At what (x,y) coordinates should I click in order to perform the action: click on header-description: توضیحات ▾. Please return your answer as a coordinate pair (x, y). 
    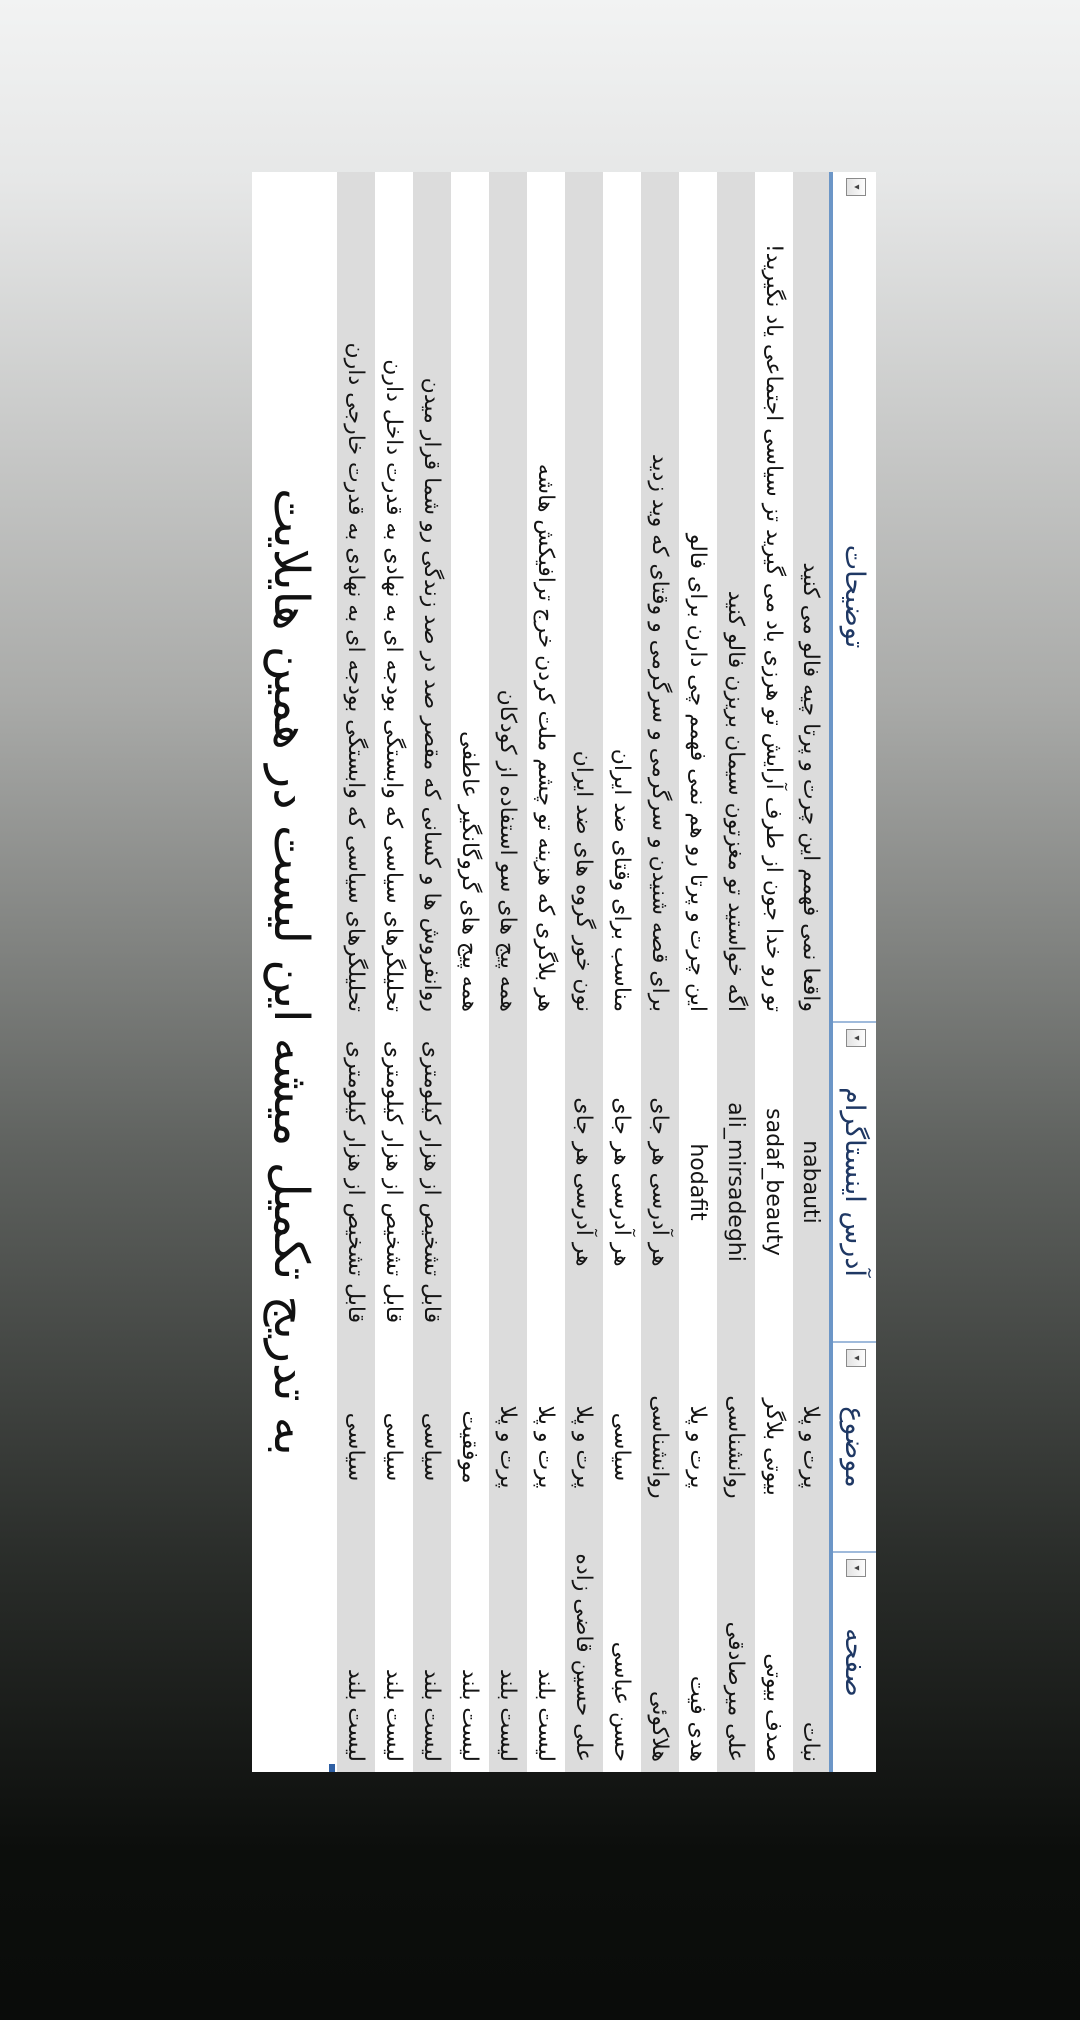
    Looking at the image, I should click on (853, 597).